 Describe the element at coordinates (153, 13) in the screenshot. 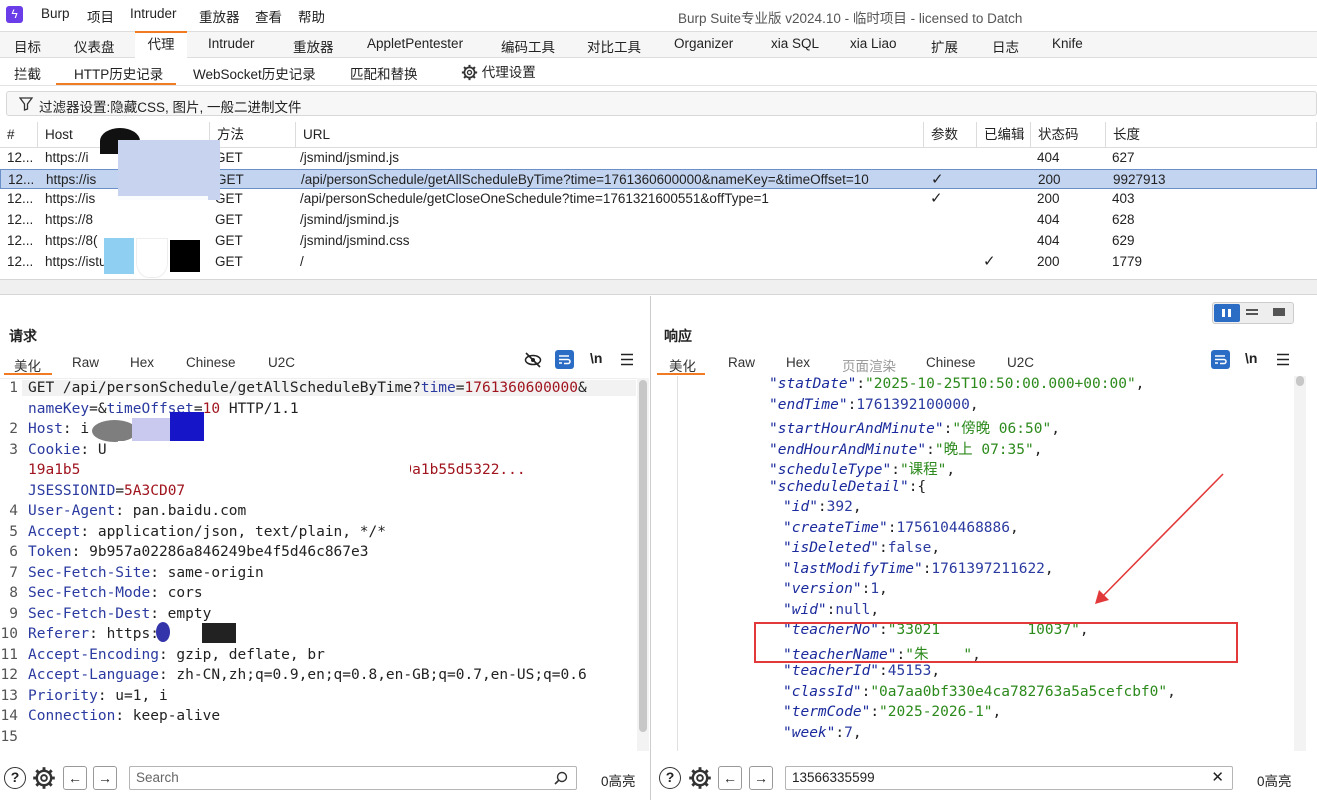

I see `menu-intruder: Intruder` at that location.